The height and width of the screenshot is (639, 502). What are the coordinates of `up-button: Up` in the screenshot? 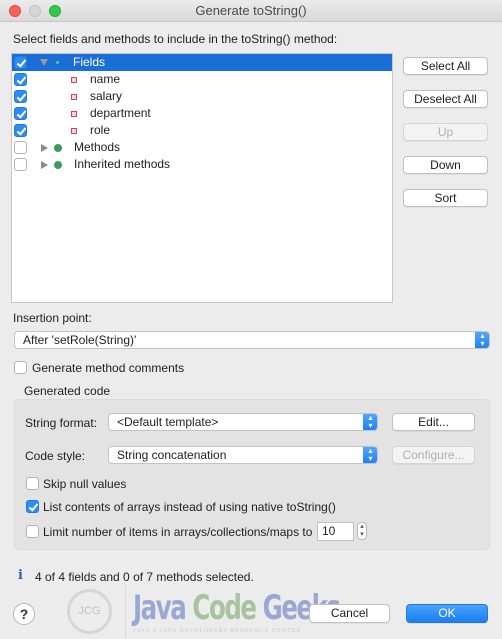 It's located at (445, 132).